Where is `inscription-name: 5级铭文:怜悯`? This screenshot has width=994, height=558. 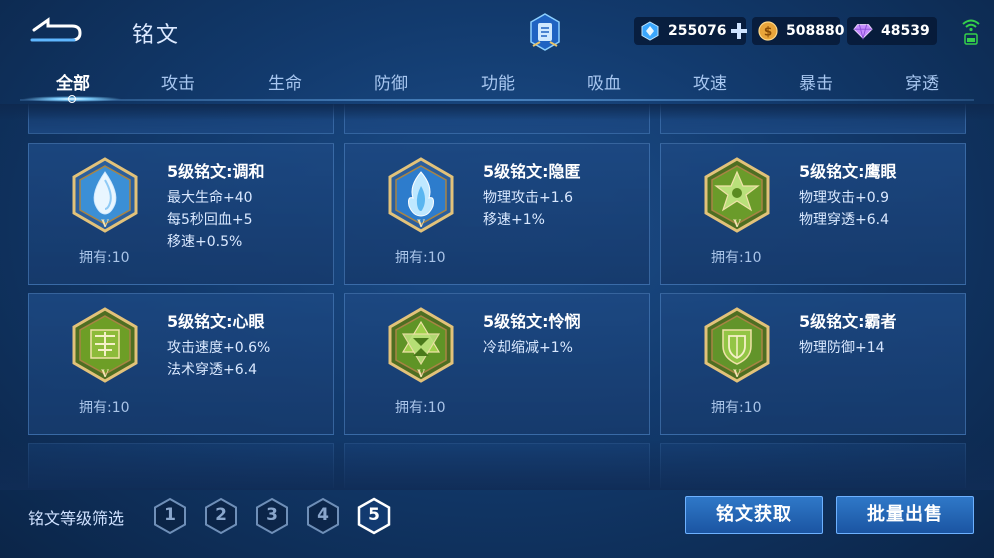
inscription-name: 5级铭文:怜悯 is located at coordinates (532, 321).